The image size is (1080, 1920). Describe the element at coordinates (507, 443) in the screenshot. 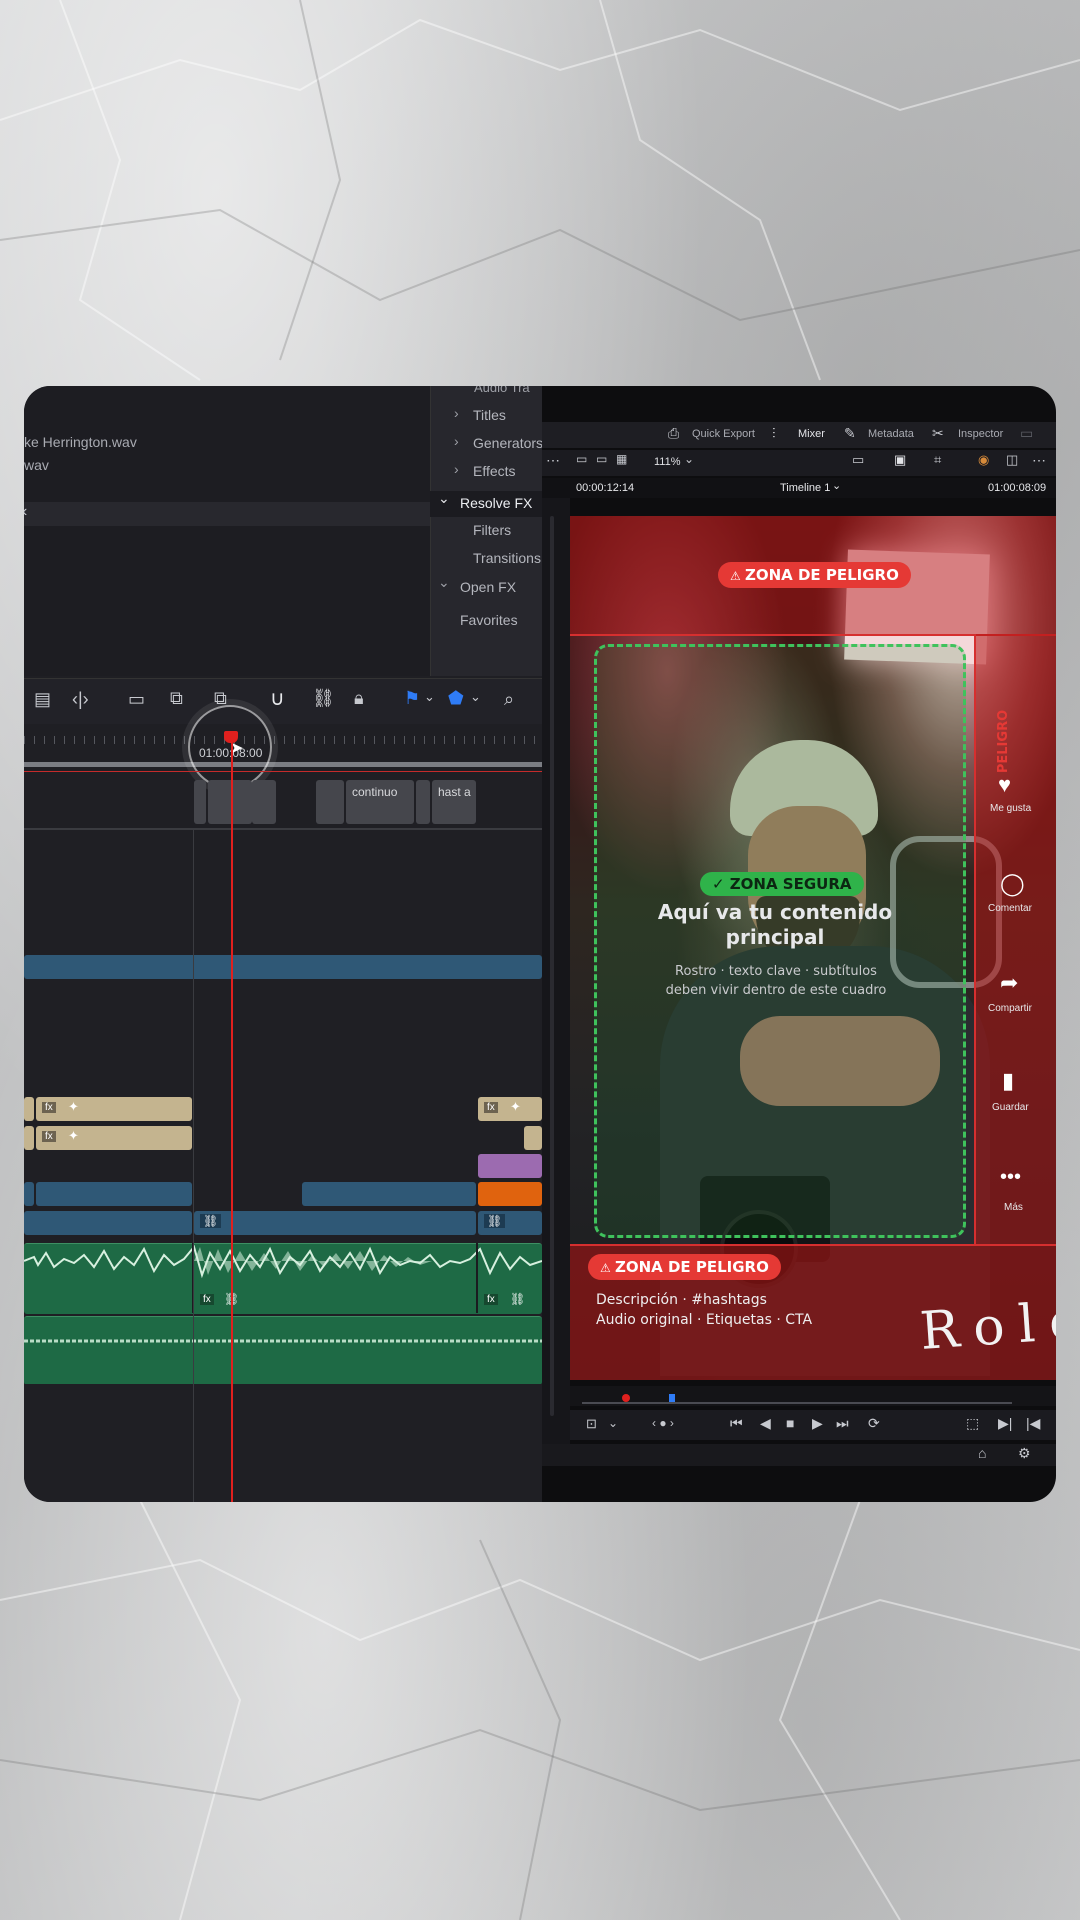

I see `effects-item-generators: Generators` at that location.